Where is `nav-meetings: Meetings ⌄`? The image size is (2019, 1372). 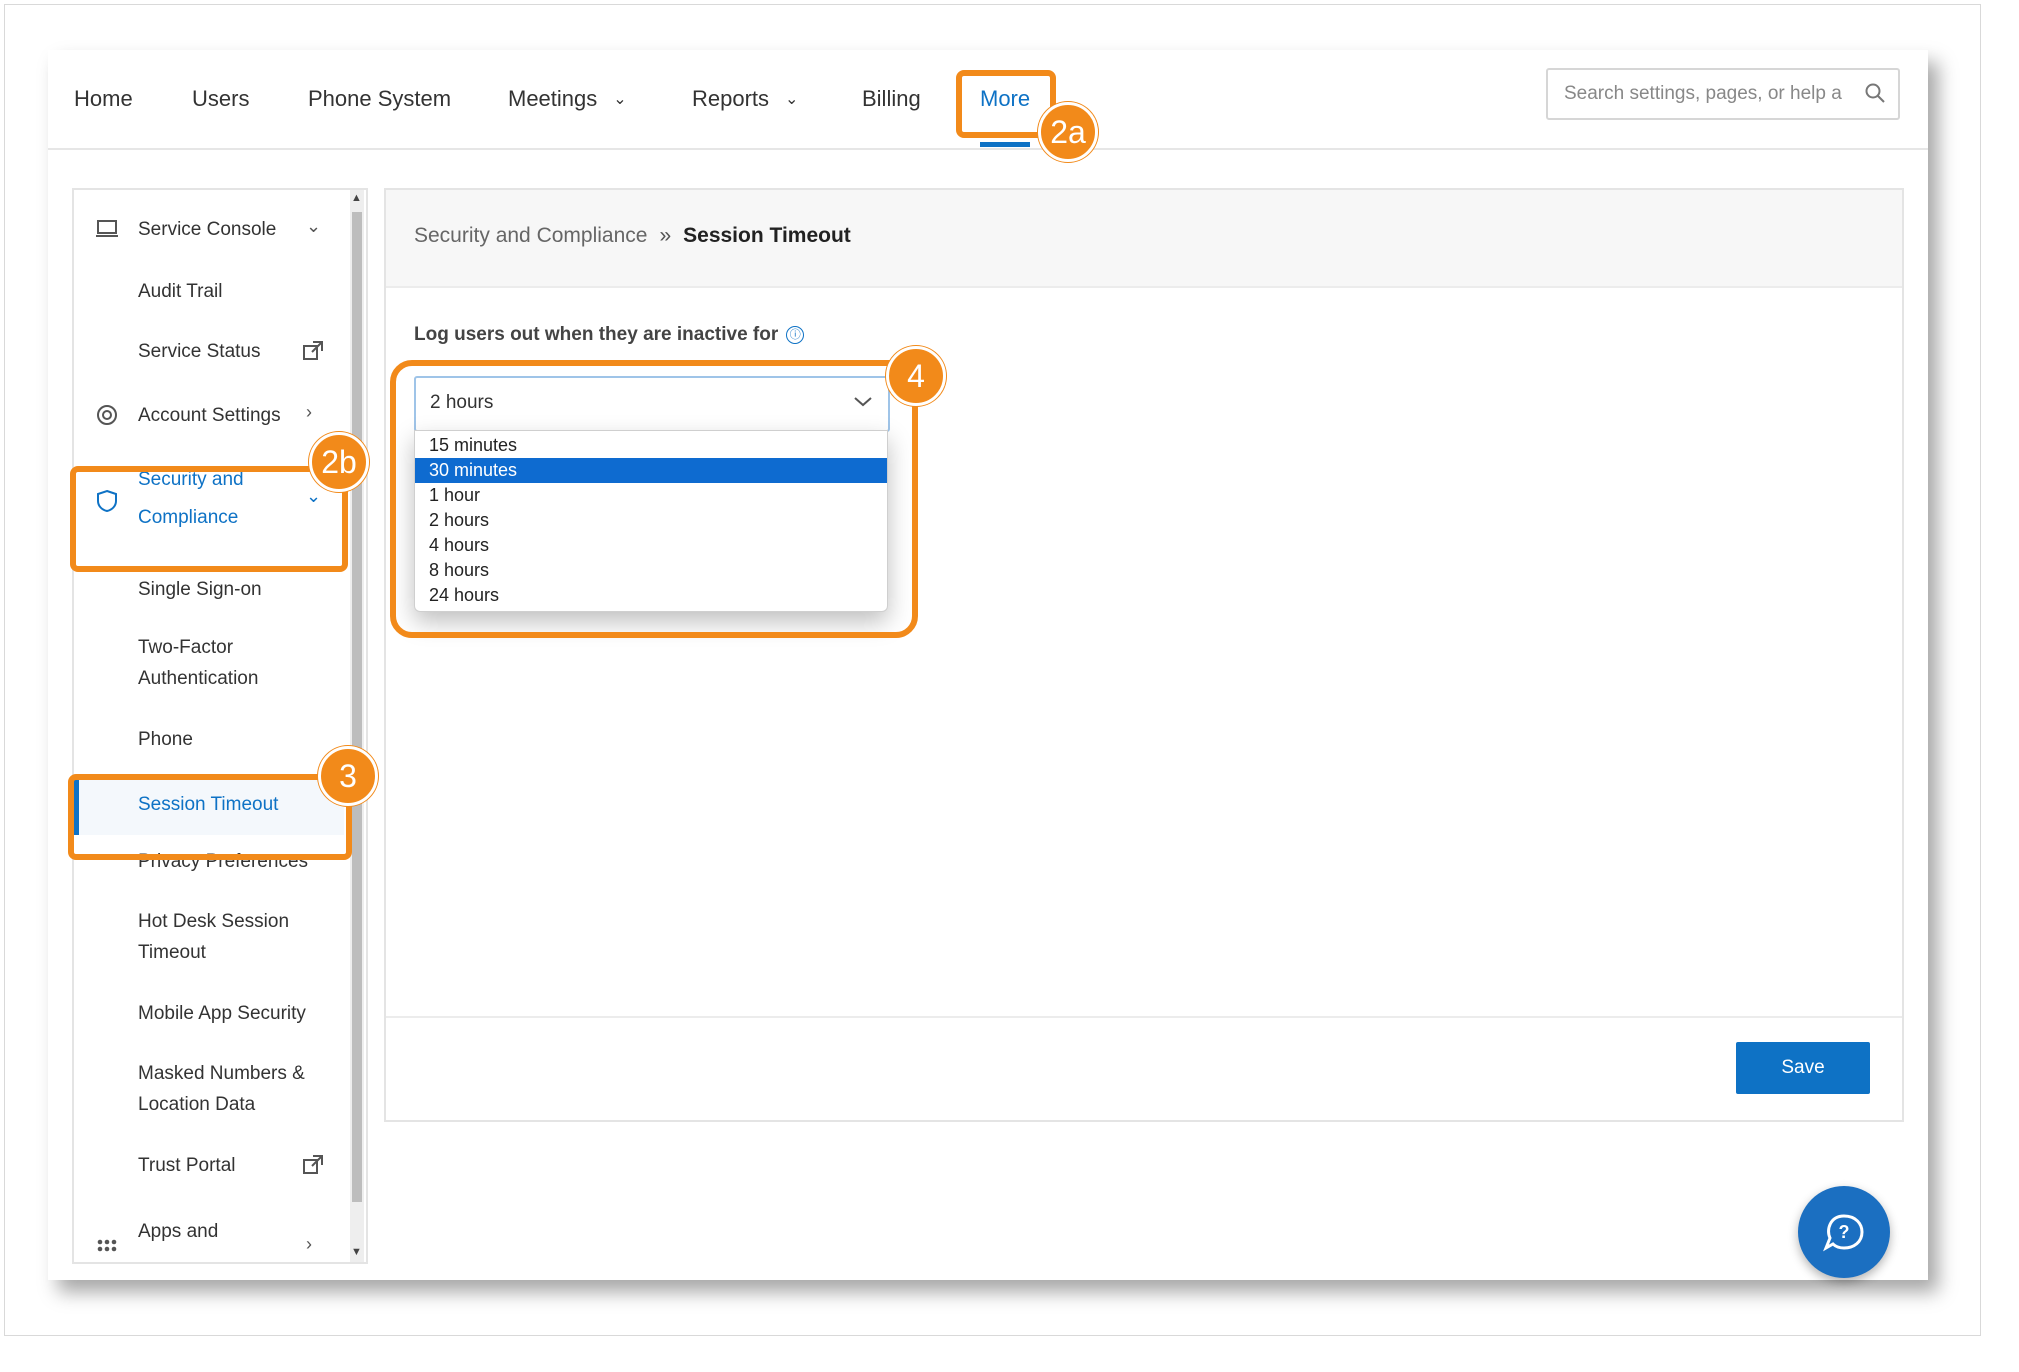
nav-meetings: Meetings ⌄ is located at coordinates (567, 99).